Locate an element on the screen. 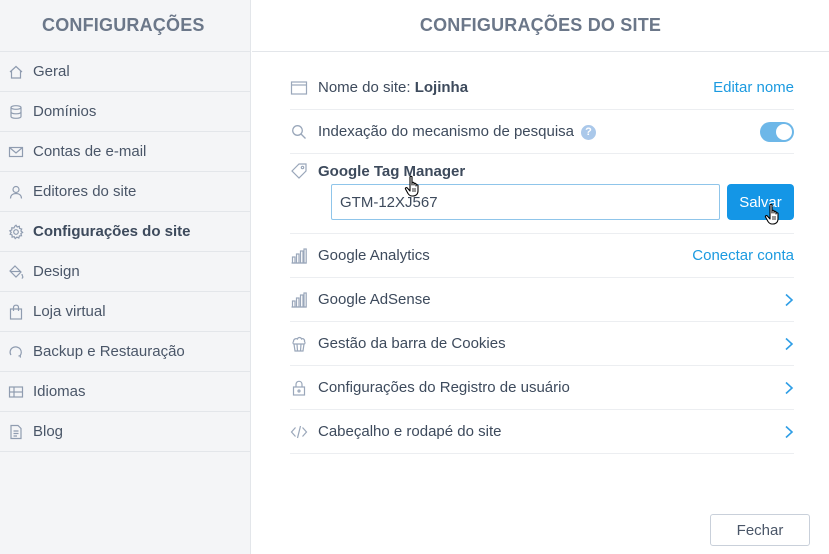  edit-name-link: Editar nome is located at coordinates (753, 87).